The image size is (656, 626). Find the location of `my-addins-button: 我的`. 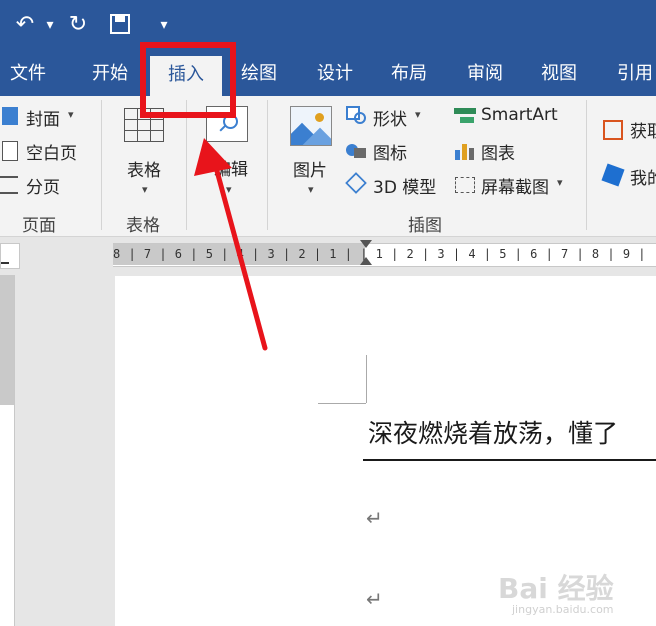

my-addins-button: 我的 is located at coordinates (643, 176).